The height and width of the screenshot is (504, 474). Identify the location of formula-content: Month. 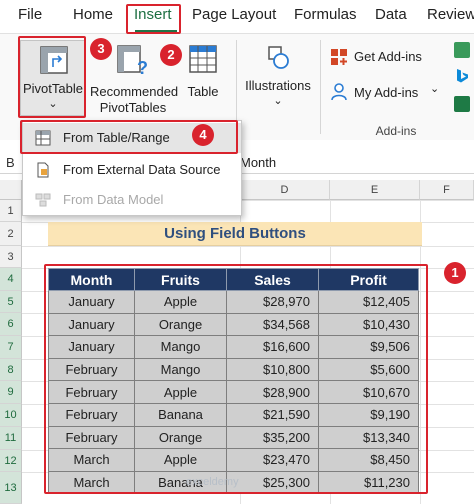
(258, 162).